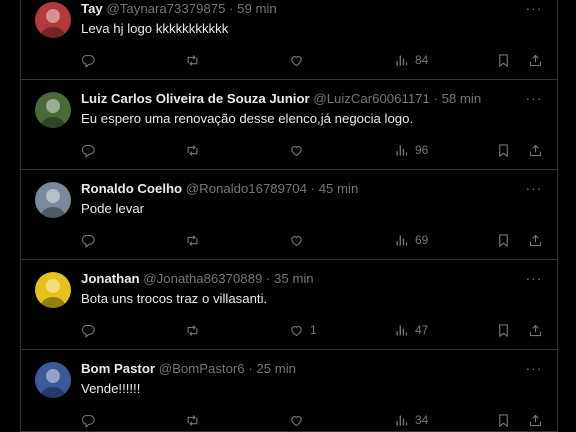 This screenshot has width=576, height=432. I want to click on like-button: 1, so click(303, 330).